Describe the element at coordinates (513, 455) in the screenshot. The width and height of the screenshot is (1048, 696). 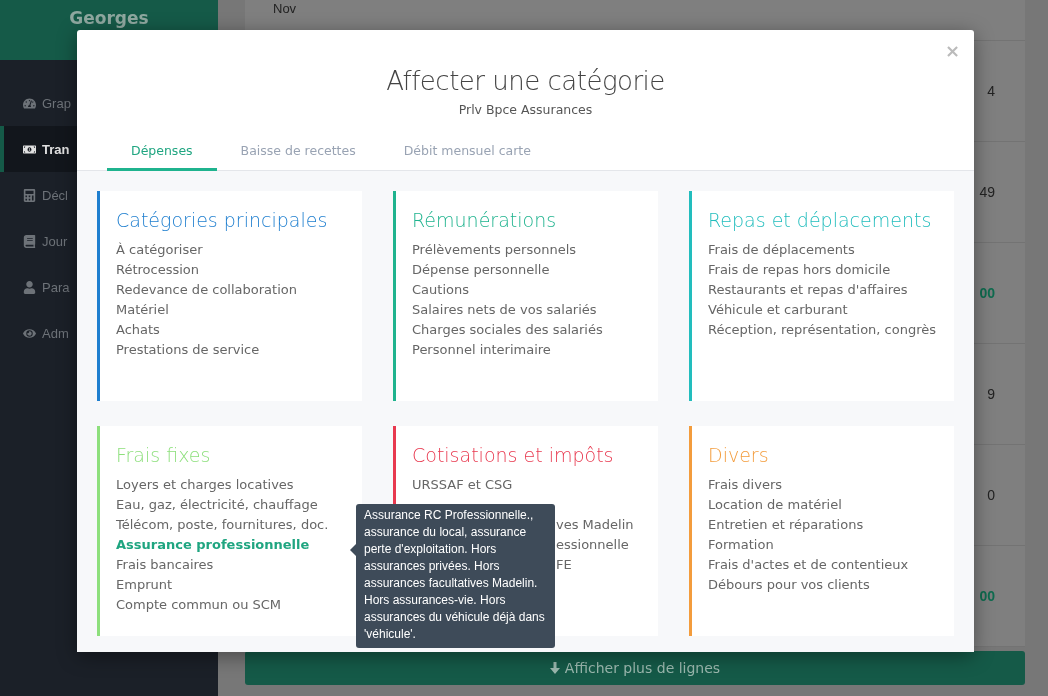
I see `panel-title: Cotisations et impôts` at that location.